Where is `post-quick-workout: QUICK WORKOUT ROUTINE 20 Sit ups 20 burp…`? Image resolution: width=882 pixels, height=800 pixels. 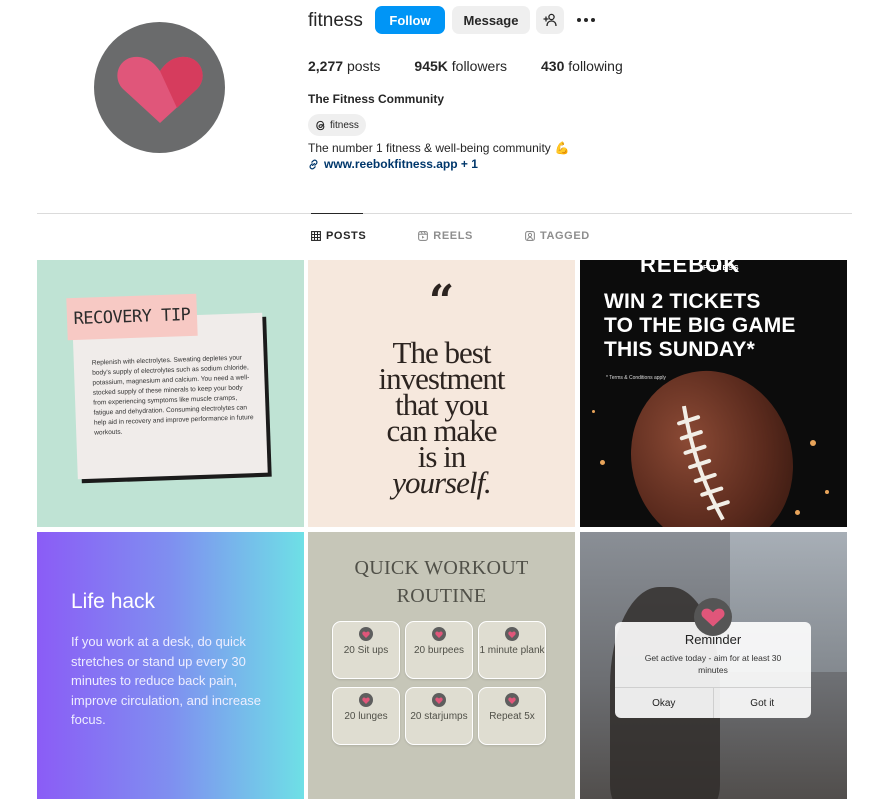
post-quick-workout: QUICK WORKOUT ROUTINE 20 Sit ups 20 burp… is located at coordinates (441, 665).